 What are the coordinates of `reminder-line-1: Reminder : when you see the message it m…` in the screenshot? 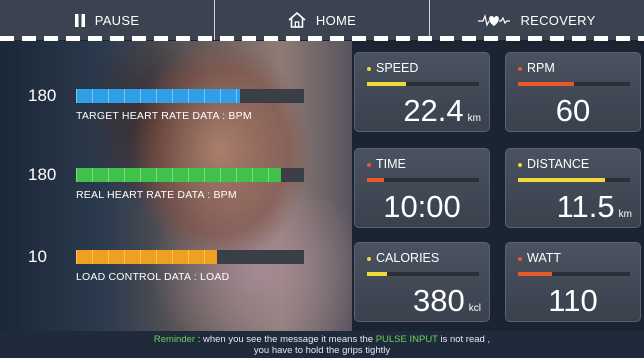 It's located at (322, 339).